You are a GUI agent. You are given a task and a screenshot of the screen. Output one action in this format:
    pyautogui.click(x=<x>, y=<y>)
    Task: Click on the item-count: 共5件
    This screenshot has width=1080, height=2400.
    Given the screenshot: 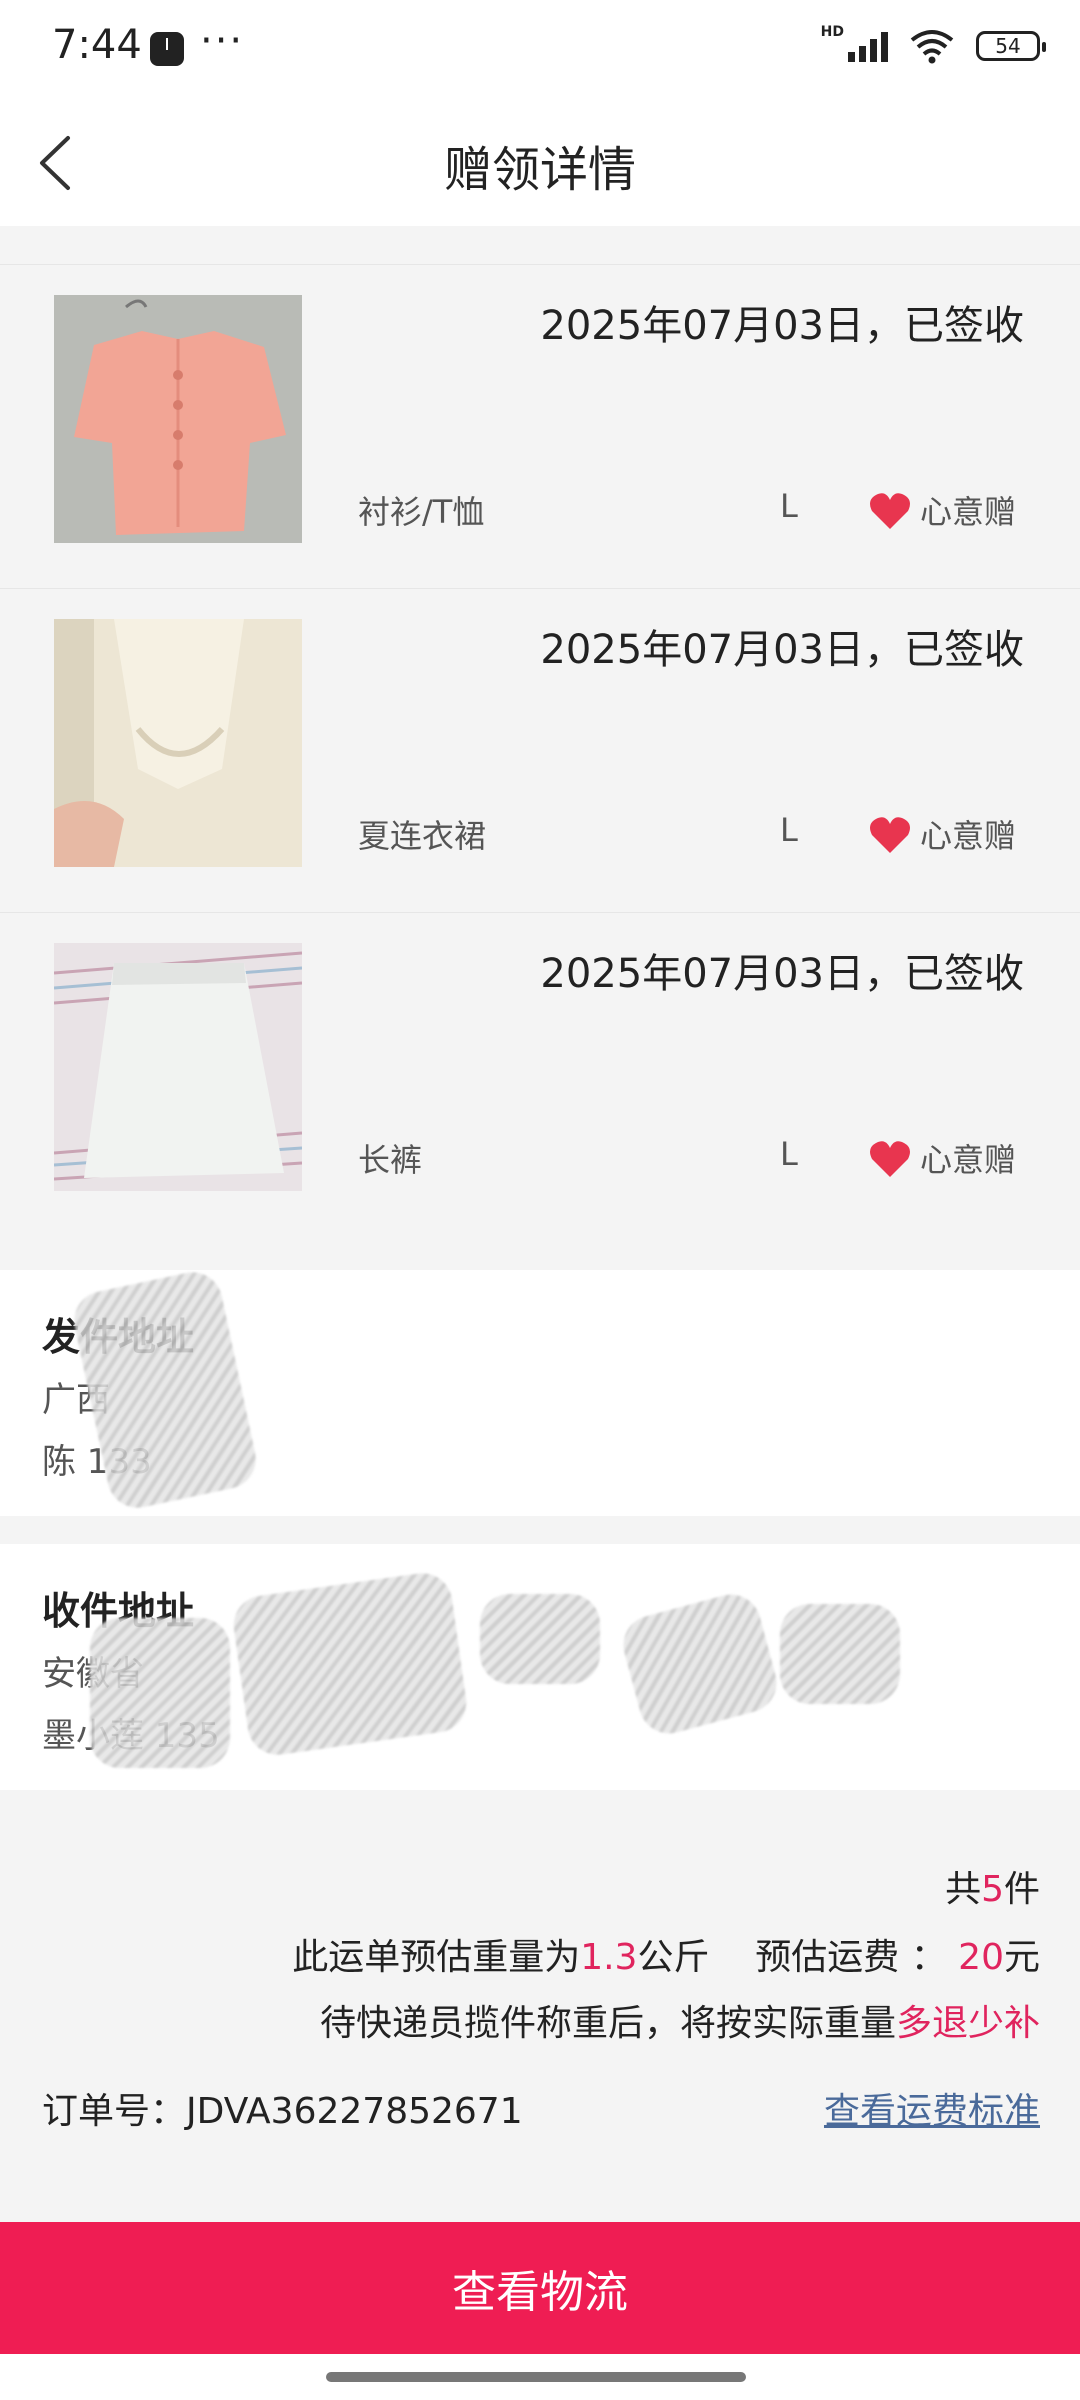 What is the action you would take?
    pyautogui.click(x=992, y=1889)
    